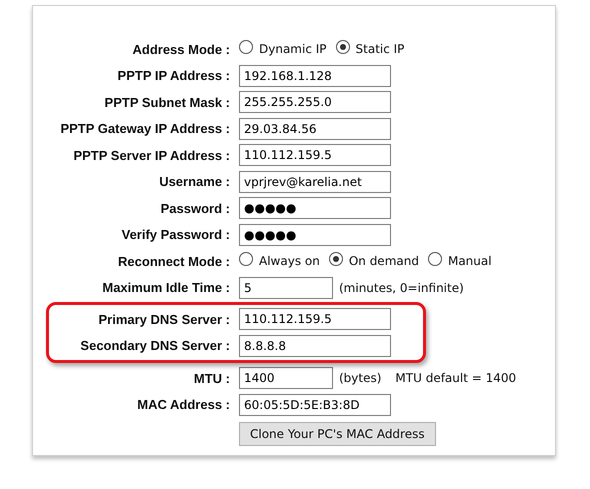 Image resolution: width=590 pixels, height=489 pixels. What do you see at coordinates (151, 155) in the screenshot?
I see `field-label: PPTP Server IP Address :` at bounding box center [151, 155].